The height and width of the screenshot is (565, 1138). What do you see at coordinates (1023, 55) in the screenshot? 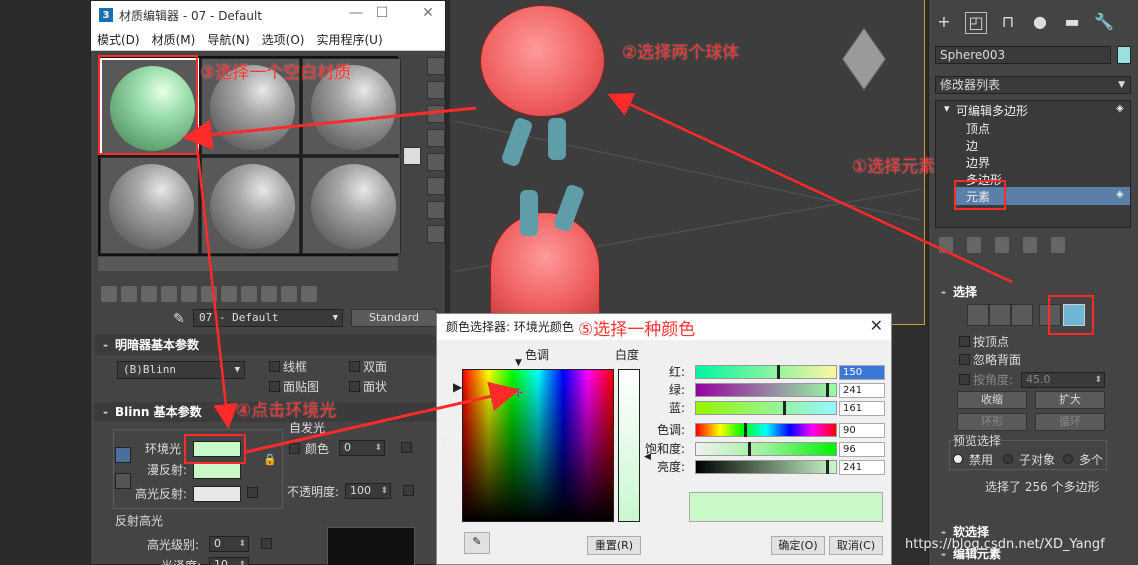
I see `object-name-field: Sphere003` at bounding box center [1023, 55].